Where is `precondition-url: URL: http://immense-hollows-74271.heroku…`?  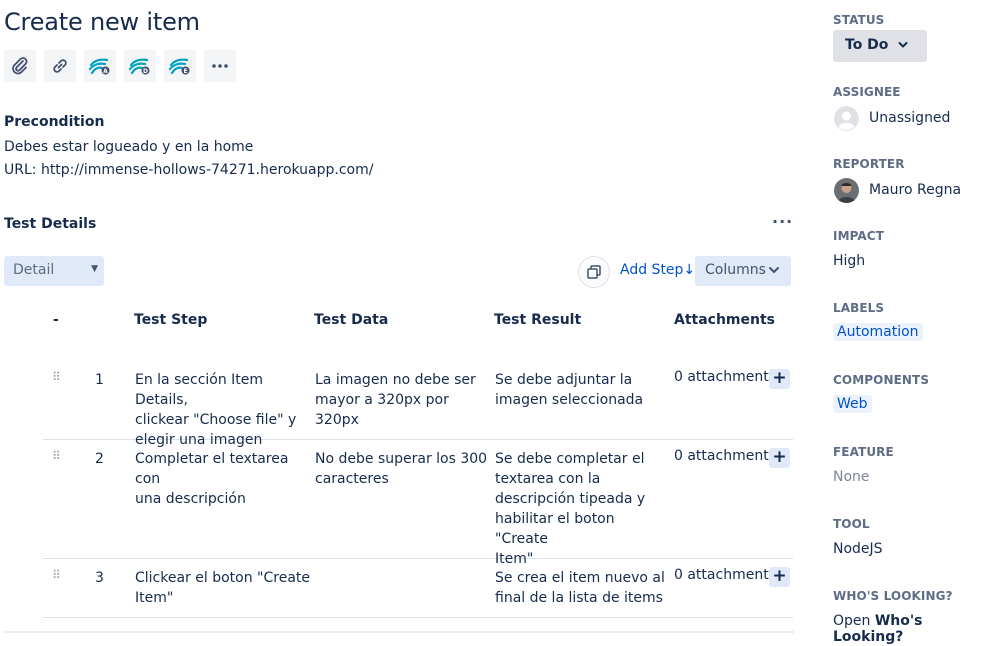
precondition-url: URL: http://immense-hollows-74271.heroku… is located at coordinates (189, 170).